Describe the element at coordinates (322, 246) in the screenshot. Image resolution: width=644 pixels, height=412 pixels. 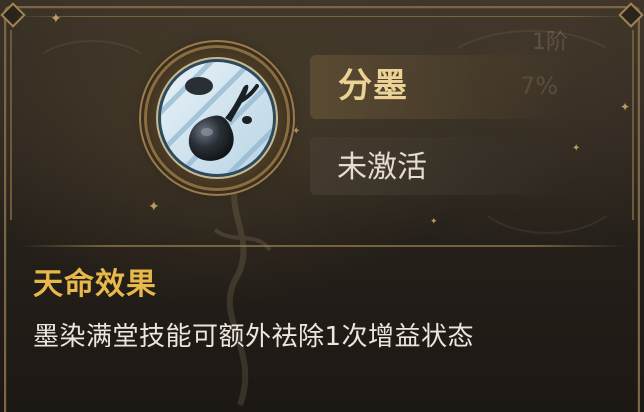
I see `section-divider` at that location.